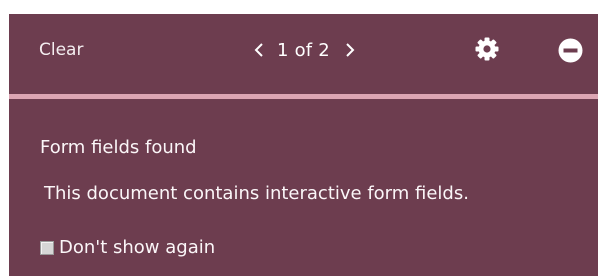  I want to click on minus-circle-icon, so click(570, 50).